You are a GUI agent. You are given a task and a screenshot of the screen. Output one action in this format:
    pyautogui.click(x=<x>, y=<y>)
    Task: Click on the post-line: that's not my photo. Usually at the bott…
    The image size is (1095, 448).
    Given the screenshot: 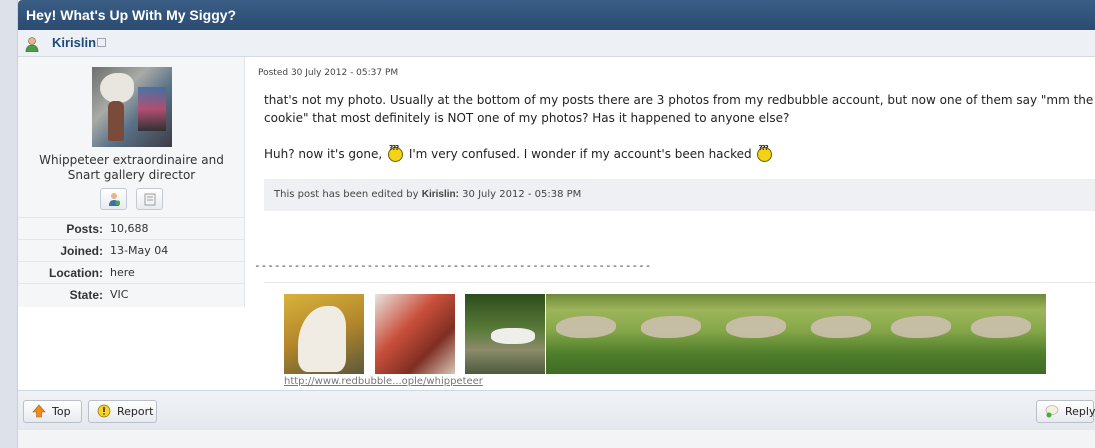 What is the action you would take?
    pyautogui.click(x=679, y=100)
    